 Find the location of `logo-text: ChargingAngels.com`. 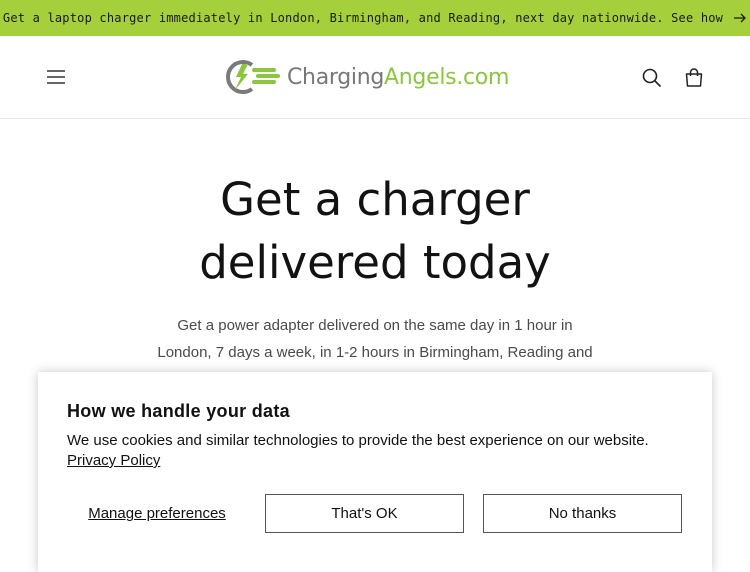

logo-text: ChargingAngels.com is located at coordinates (398, 77).